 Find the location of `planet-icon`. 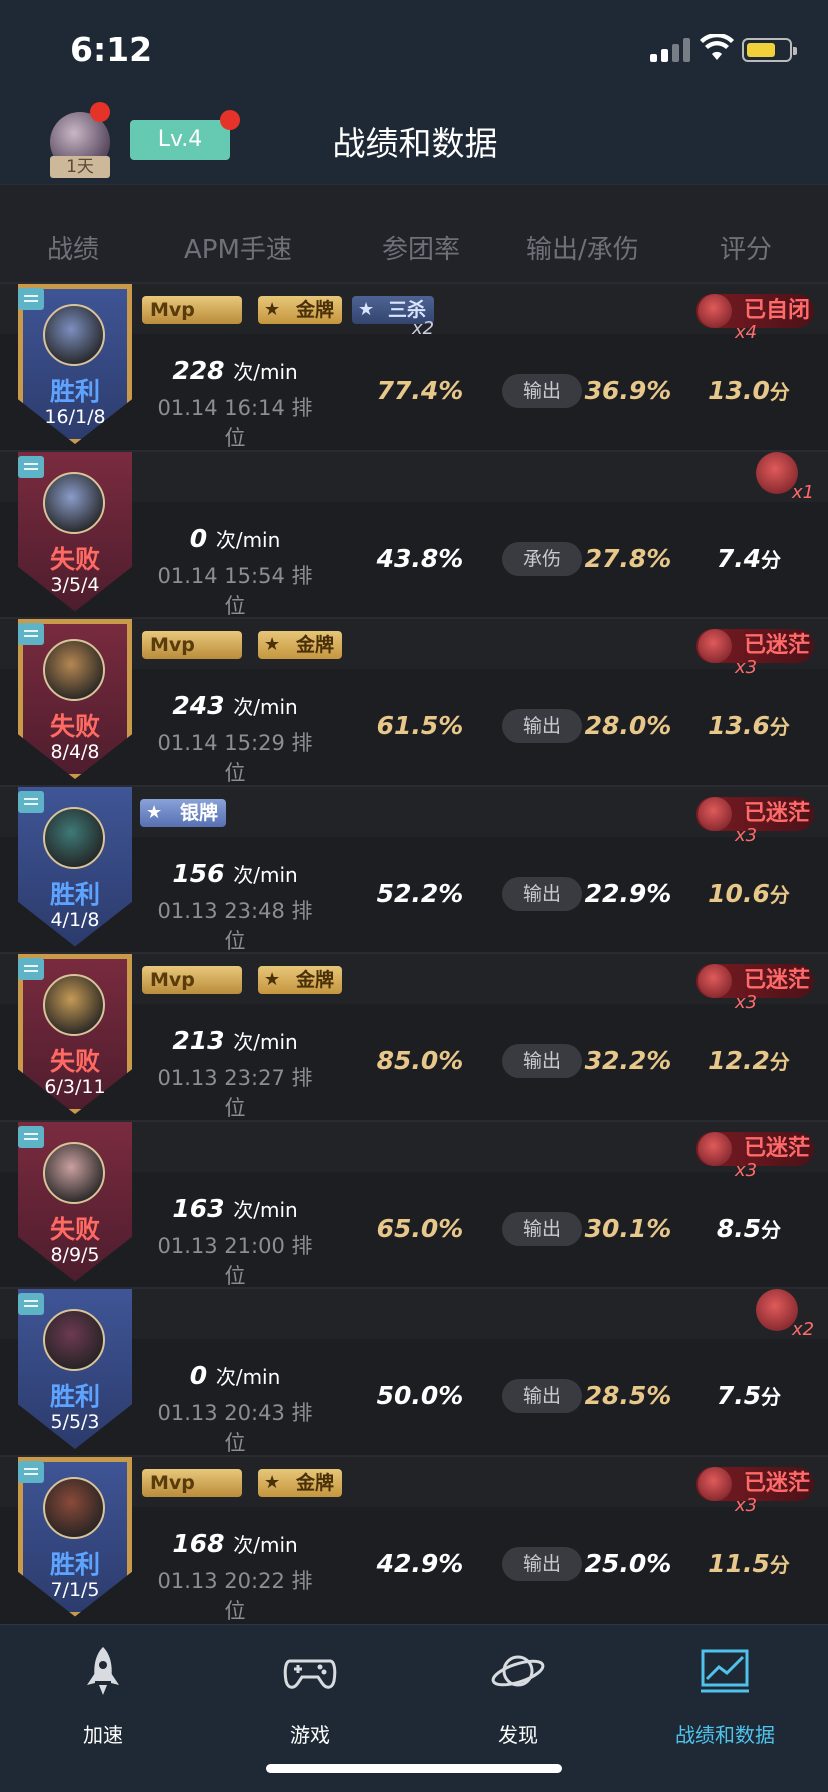

planet-icon is located at coordinates (518, 1671).